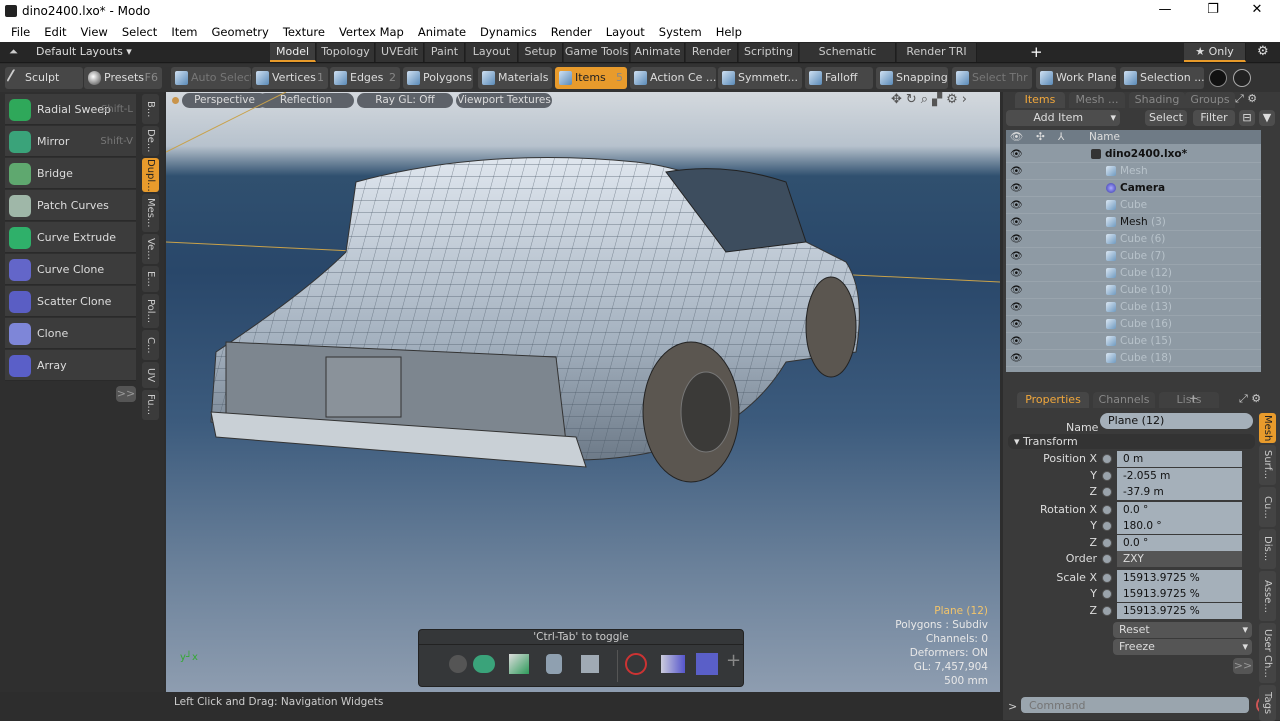 Image resolution: width=1280 pixels, height=721 pixels. What do you see at coordinates (1142, 256) in the screenshot?
I see `item-name: Cube (7)` at bounding box center [1142, 256].